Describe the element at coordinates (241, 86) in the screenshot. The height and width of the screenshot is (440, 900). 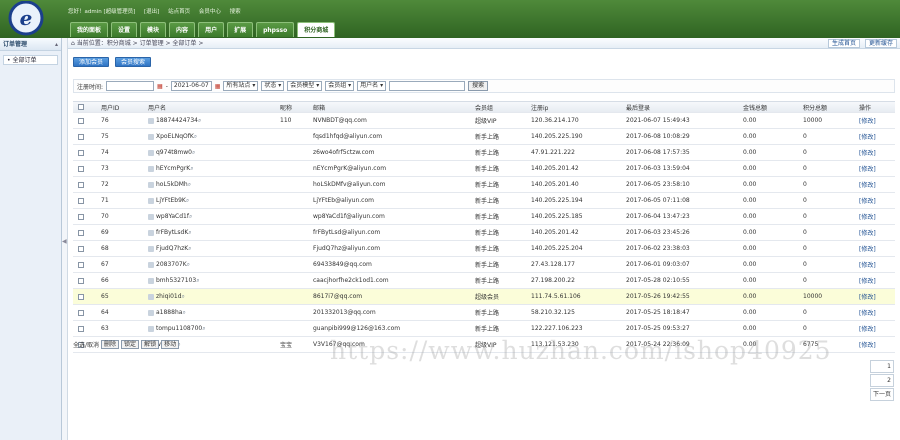
I see `site-select: 所有站点 ▾` at that location.